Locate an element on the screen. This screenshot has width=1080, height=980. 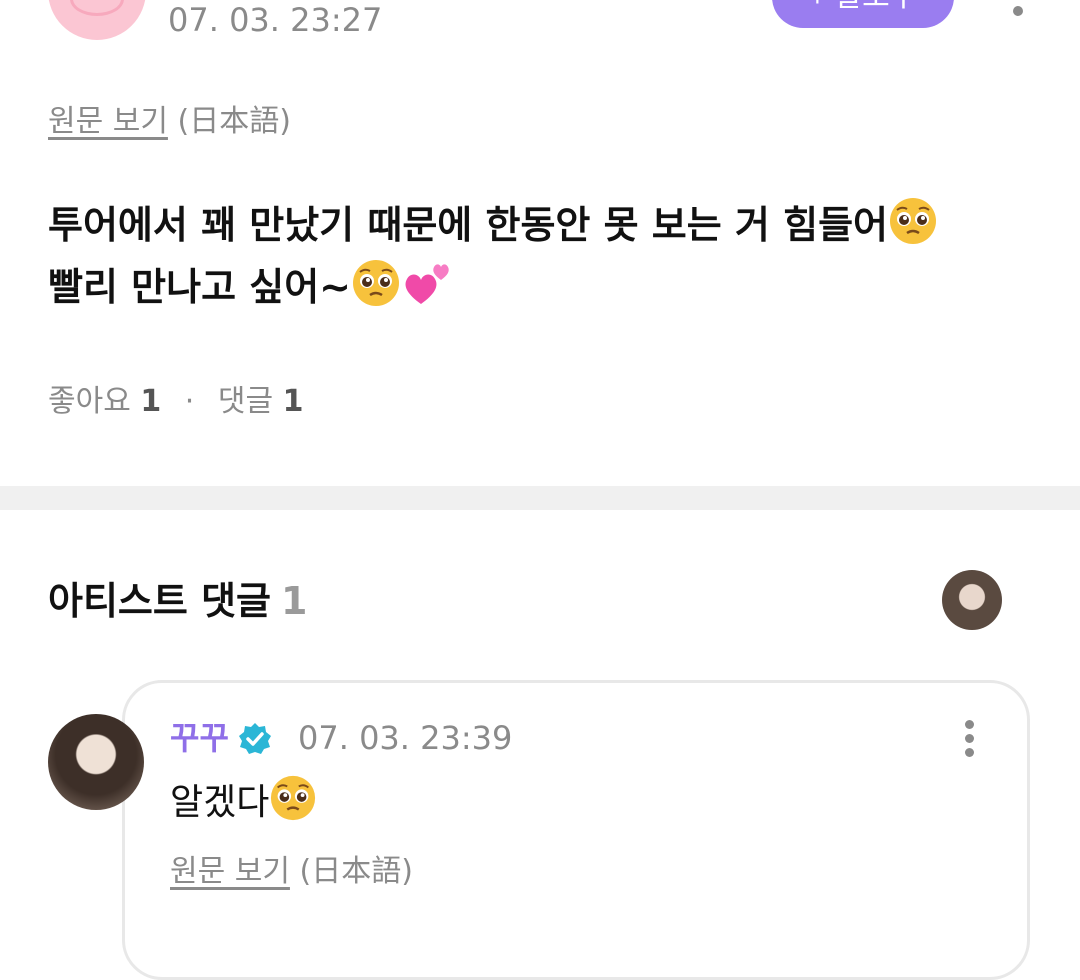
more-options-icon is located at coordinates (1018, 10).